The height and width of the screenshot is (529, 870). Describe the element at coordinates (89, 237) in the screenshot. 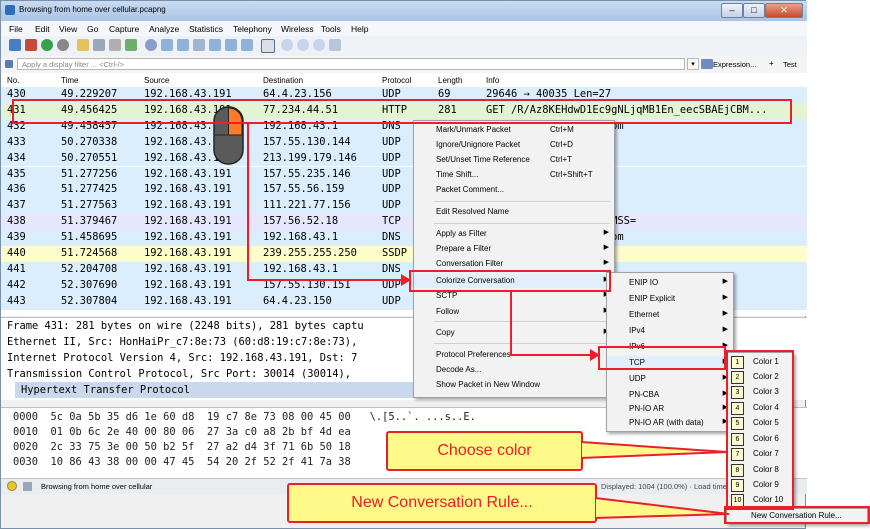

I see `packet-time-cell: 51.458695` at that location.